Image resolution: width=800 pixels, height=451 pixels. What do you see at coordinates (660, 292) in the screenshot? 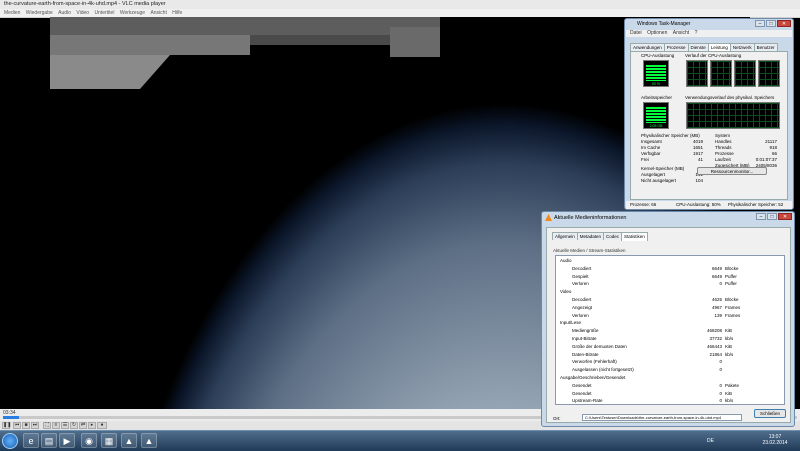
I see `stats-group-row: Video` at bounding box center [660, 292].